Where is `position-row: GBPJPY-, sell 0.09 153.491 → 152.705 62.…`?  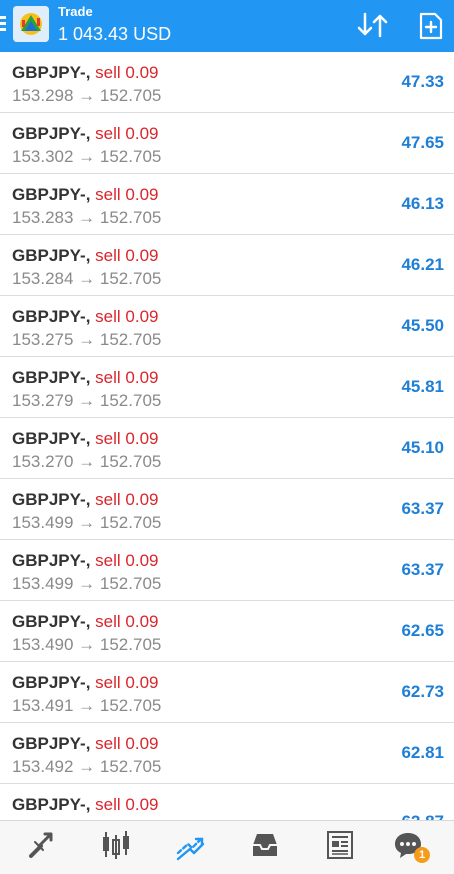
position-row: GBPJPY-, sell 0.09 153.491 → 152.705 62.… is located at coordinates (227, 692).